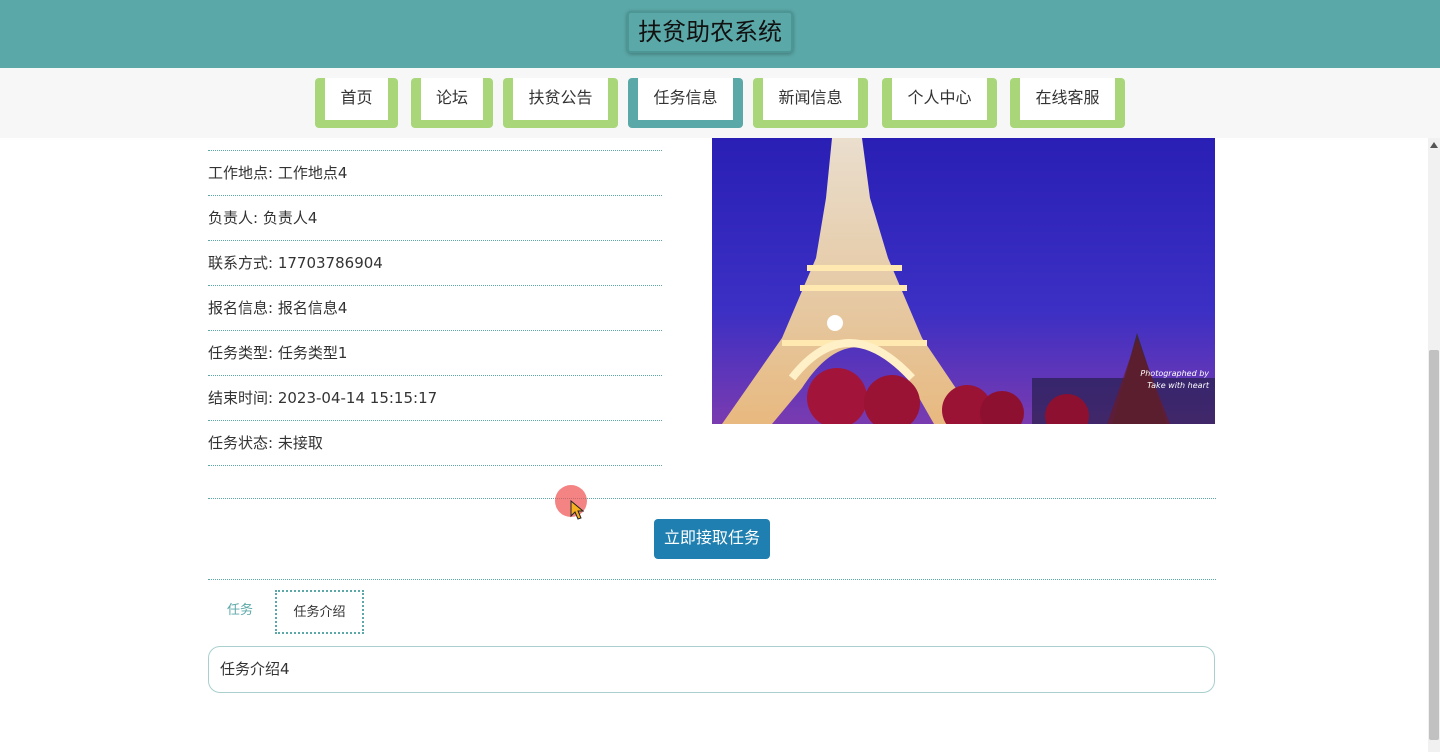 The width and height of the screenshot is (1440, 752). Describe the element at coordinates (1067, 99) in the screenshot. I see `nav-online-service-label: 在线客服` at that location.